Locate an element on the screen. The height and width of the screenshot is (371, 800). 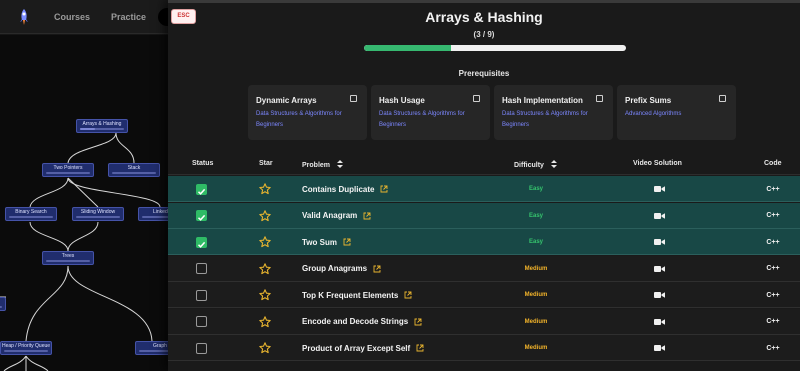
graph-node-linked-list: Linked is located at coordinates (154, 214).